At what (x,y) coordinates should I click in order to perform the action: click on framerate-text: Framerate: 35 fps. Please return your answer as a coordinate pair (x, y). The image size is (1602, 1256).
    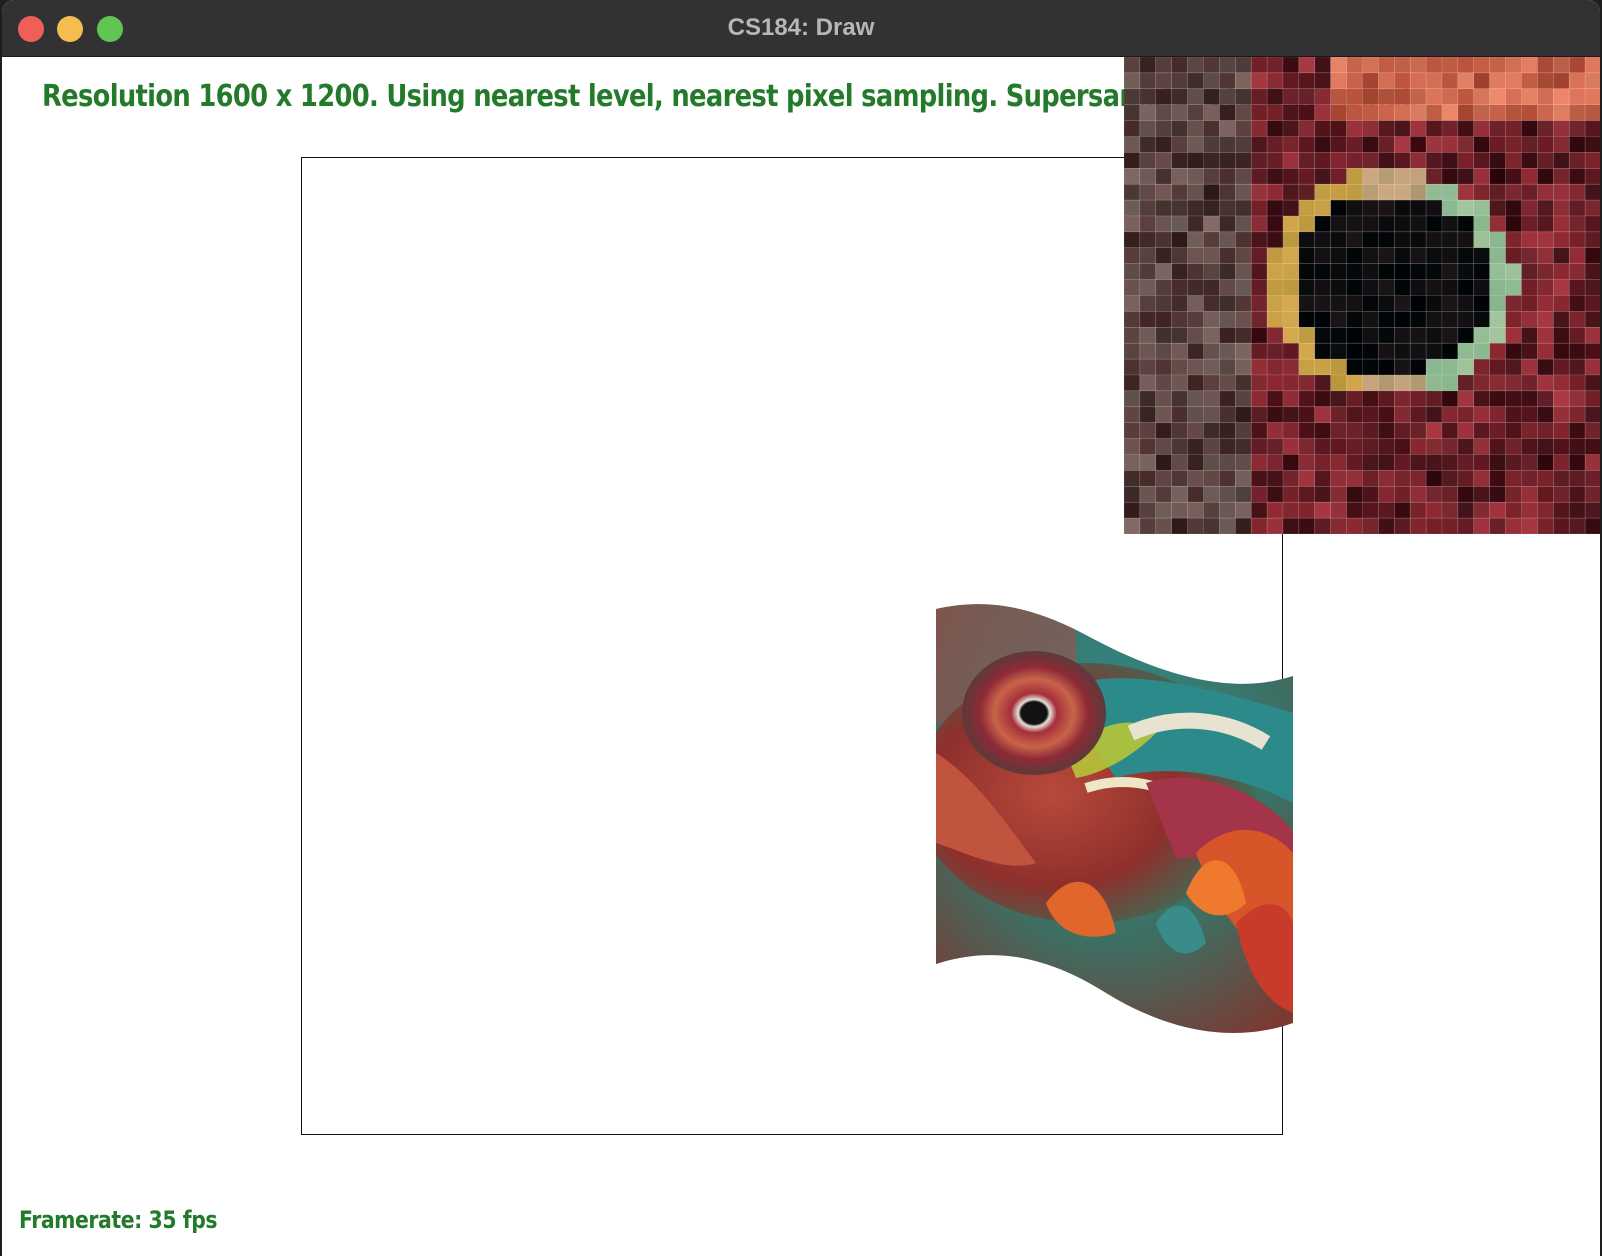
    Looking at the image, I should click on (118, 1220).